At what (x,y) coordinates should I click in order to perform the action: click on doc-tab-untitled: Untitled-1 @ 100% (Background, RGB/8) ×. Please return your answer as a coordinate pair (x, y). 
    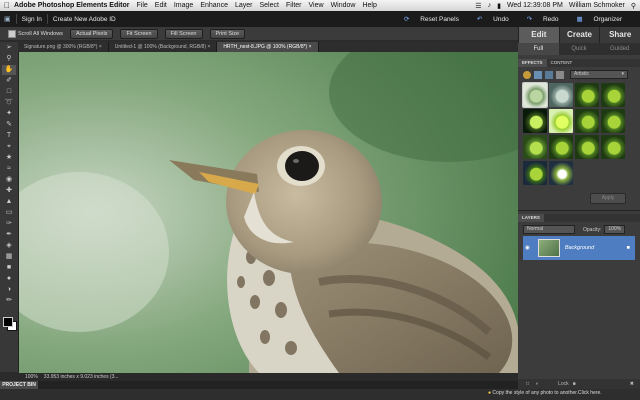
    Looking at the image, I should click on (163, 47).